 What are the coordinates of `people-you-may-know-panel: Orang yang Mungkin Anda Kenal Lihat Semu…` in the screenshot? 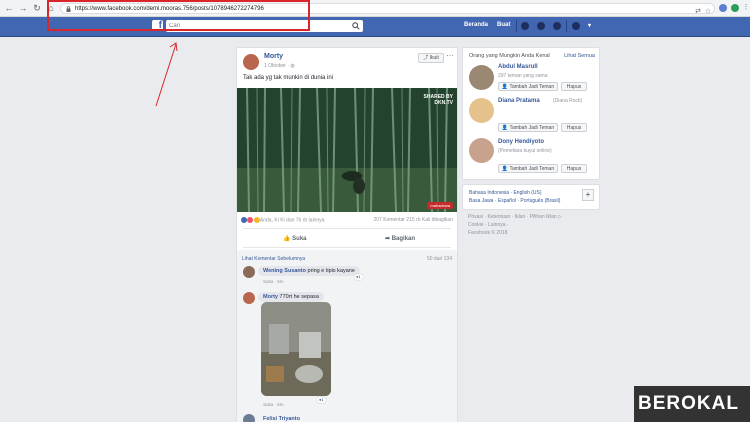 It's located at (531, 113).